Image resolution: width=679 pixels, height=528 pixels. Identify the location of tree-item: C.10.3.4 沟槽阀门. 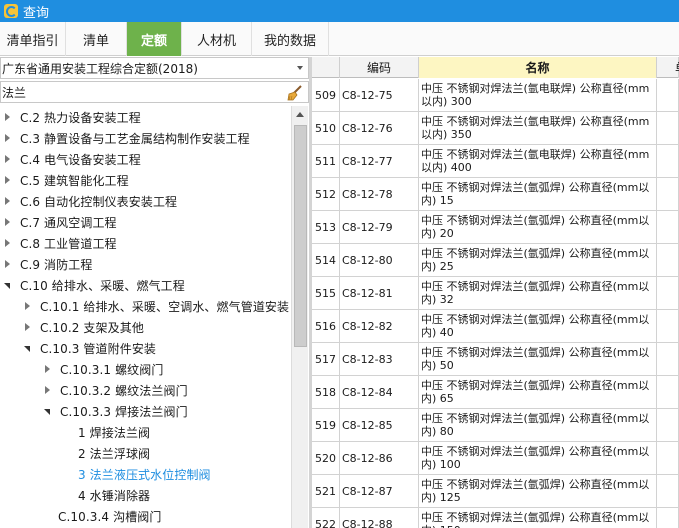
(109, 516).